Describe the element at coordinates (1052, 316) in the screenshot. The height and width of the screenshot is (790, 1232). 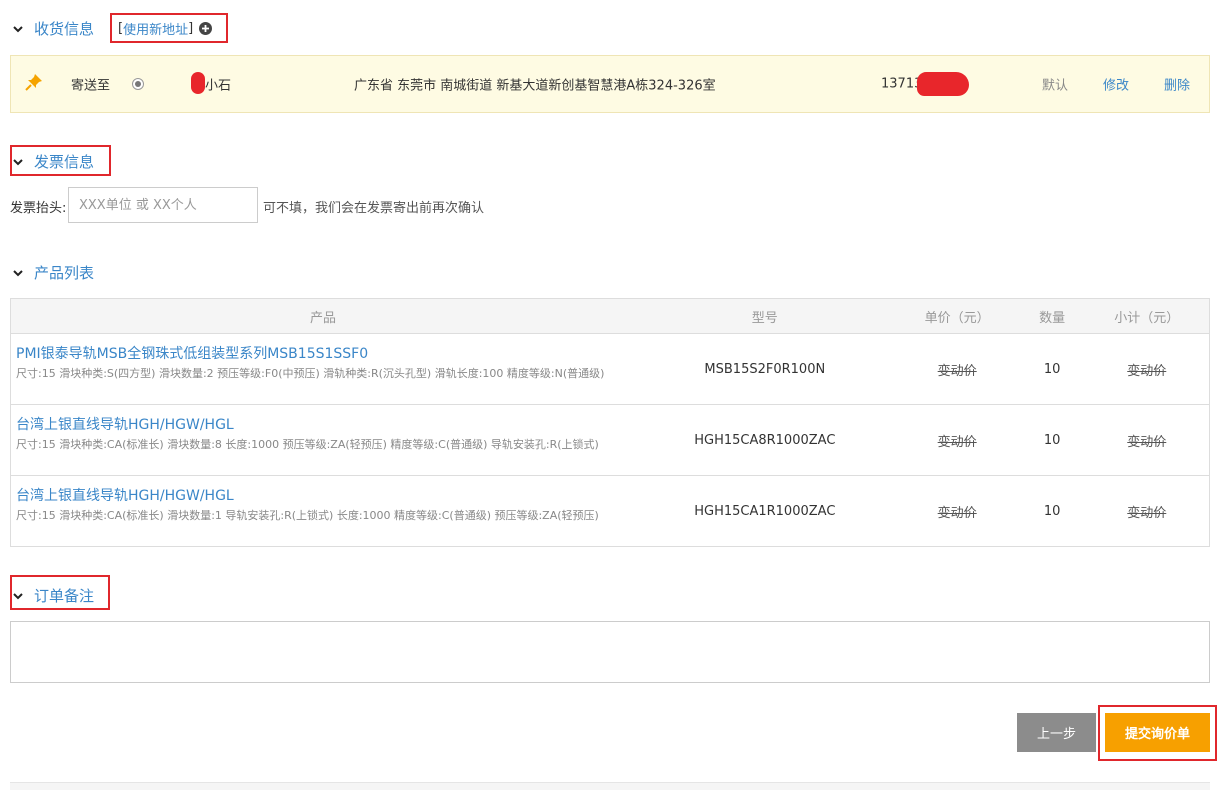
I see `column-header-qty: 数量` at that location.